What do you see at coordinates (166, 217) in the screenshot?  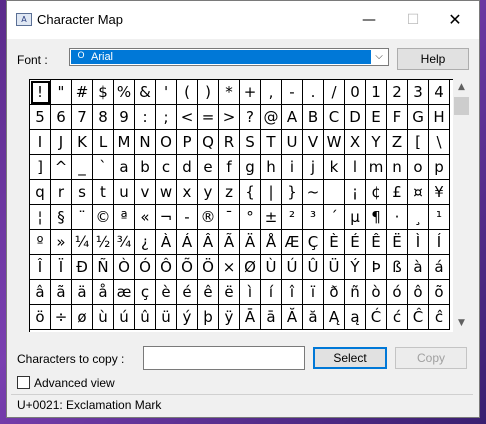 I see `character-cell: ¬` at bounding box center [166, 217].